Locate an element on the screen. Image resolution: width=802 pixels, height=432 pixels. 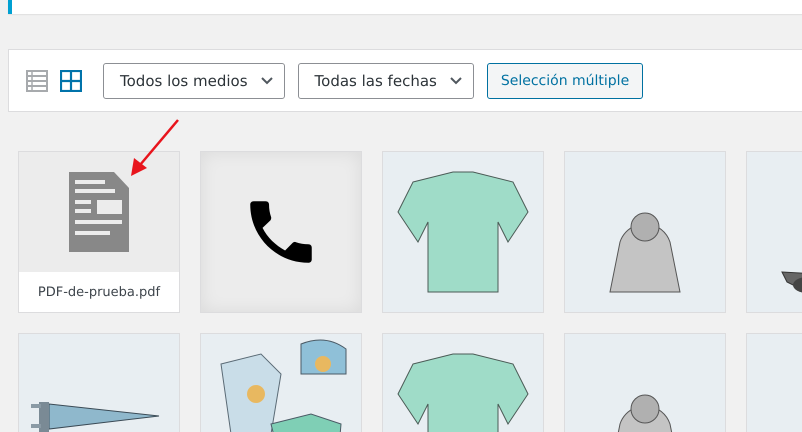
file-name: PDF-de-prueba.pdf is located at coordinates (99, 292).